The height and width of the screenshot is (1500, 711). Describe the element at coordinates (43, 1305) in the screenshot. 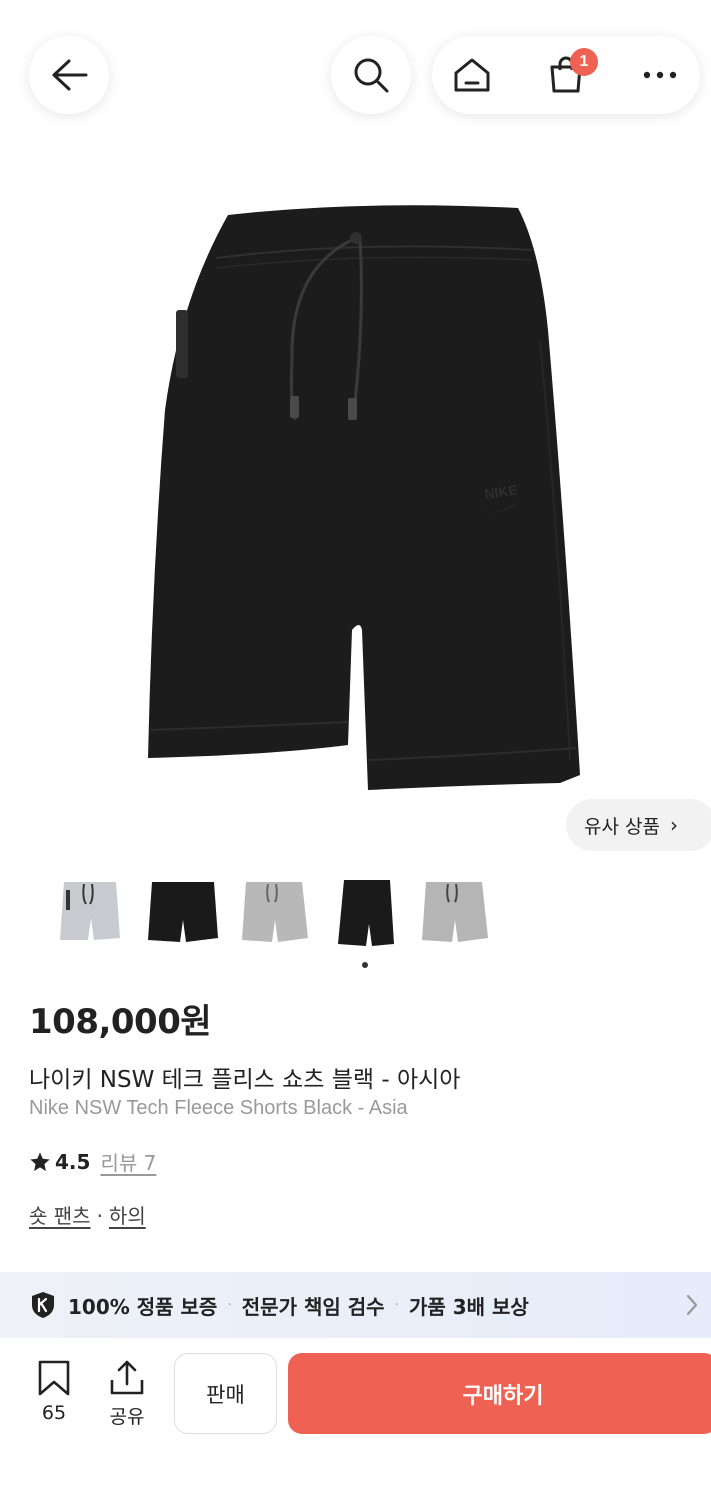

I see `shield-icon` at that location.